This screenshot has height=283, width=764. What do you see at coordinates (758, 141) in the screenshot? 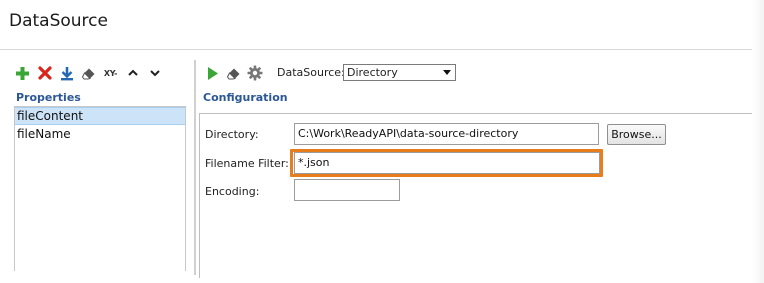
I see `window-edge` at bounding box center [758, 141].